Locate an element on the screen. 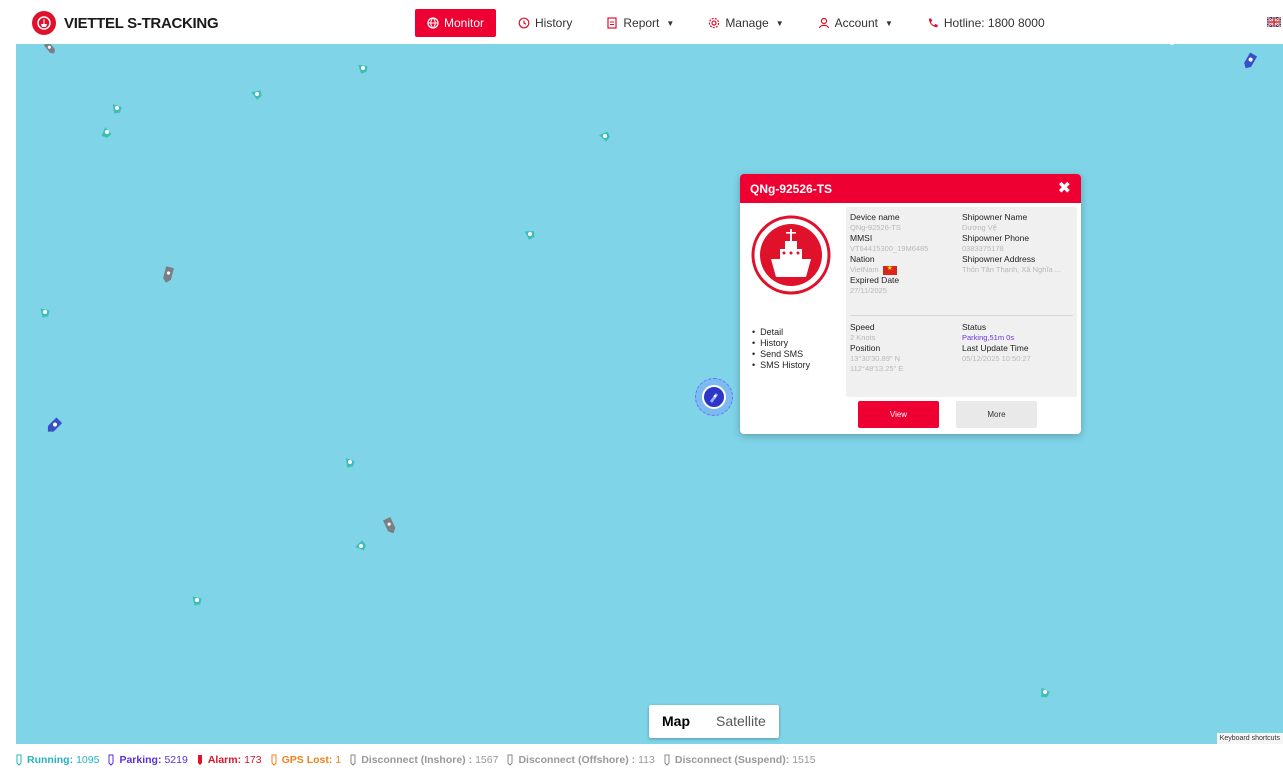 The image size is (1283, 772). view-button: View is located at coordinates (898, 414).